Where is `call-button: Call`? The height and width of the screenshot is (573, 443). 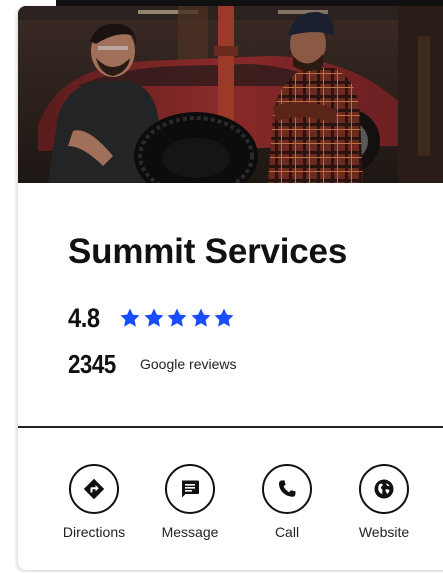
call-button: Call is located at coordinates (287, 502).